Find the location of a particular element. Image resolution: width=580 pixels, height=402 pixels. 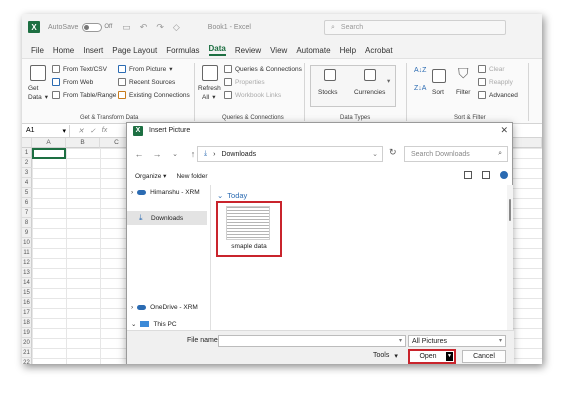

workbook-links-button: Workbook Links is located at coordinates (252, 95).